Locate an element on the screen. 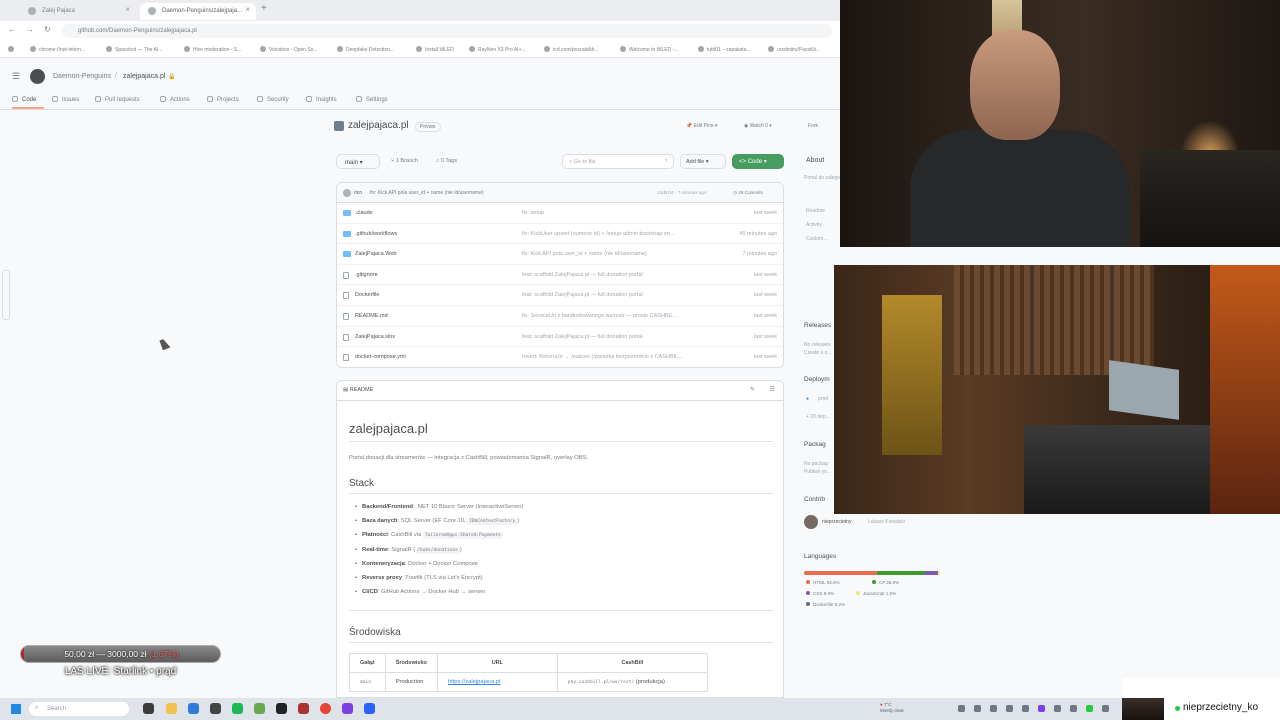 This screenshot has height=720, width=1280. repo-owner-link: Daemon-Penguins is located at coordinates (82, 76).